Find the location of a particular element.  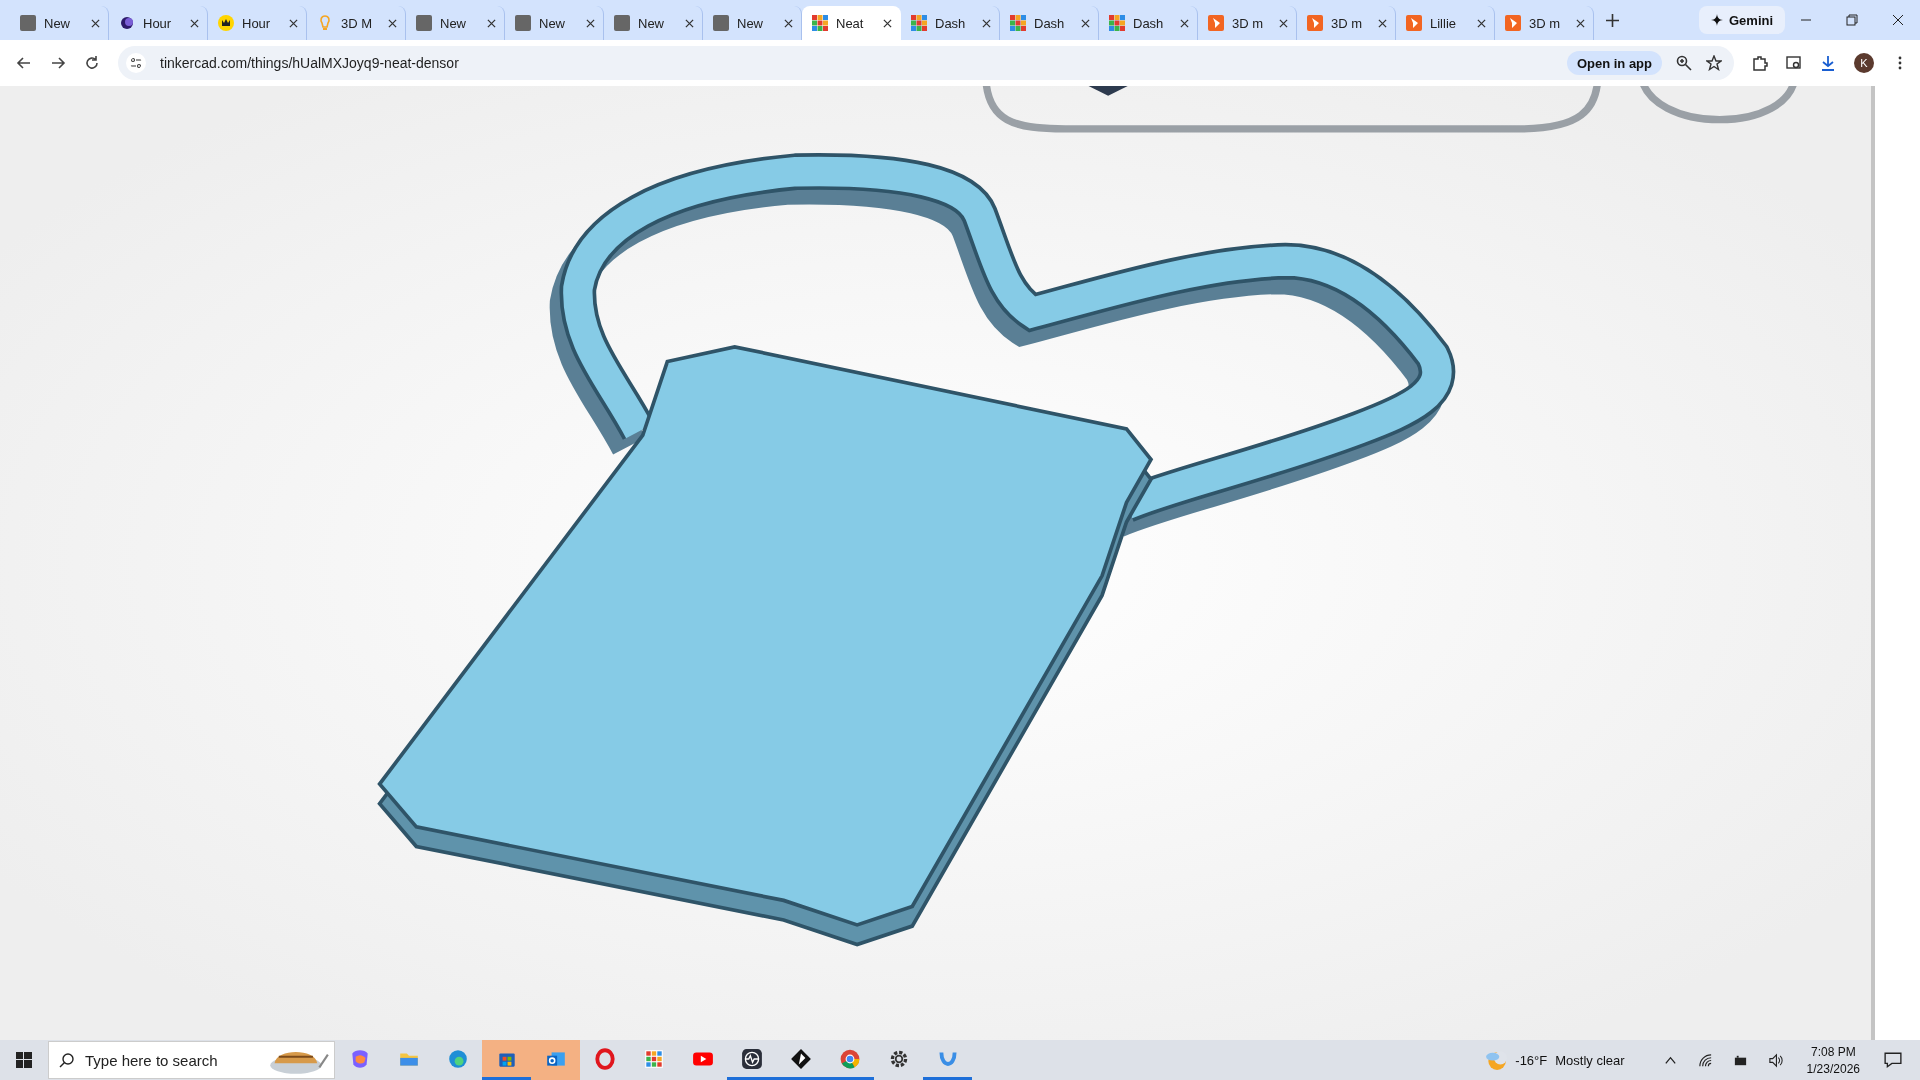

moon-icon is located at coordinates (127, 23).